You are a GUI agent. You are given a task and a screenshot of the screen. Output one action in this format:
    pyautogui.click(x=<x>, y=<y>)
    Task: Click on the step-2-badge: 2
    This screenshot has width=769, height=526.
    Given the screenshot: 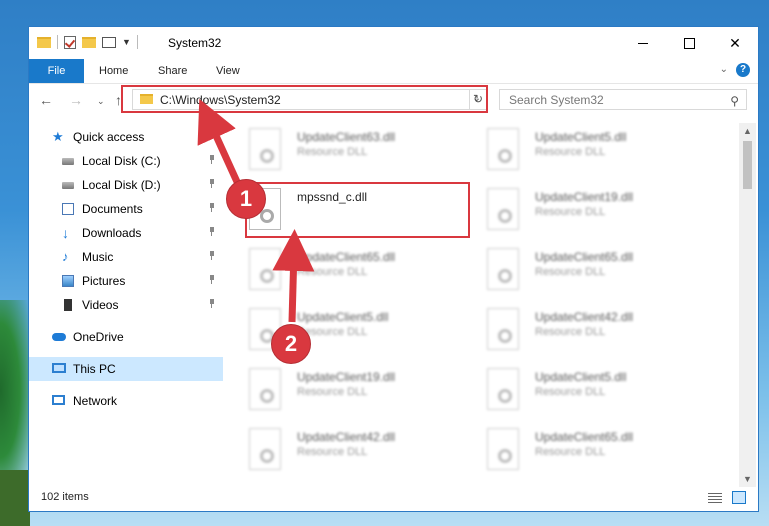 What is the action you would take?
    pyautogui.click(x=291, y=344)
    